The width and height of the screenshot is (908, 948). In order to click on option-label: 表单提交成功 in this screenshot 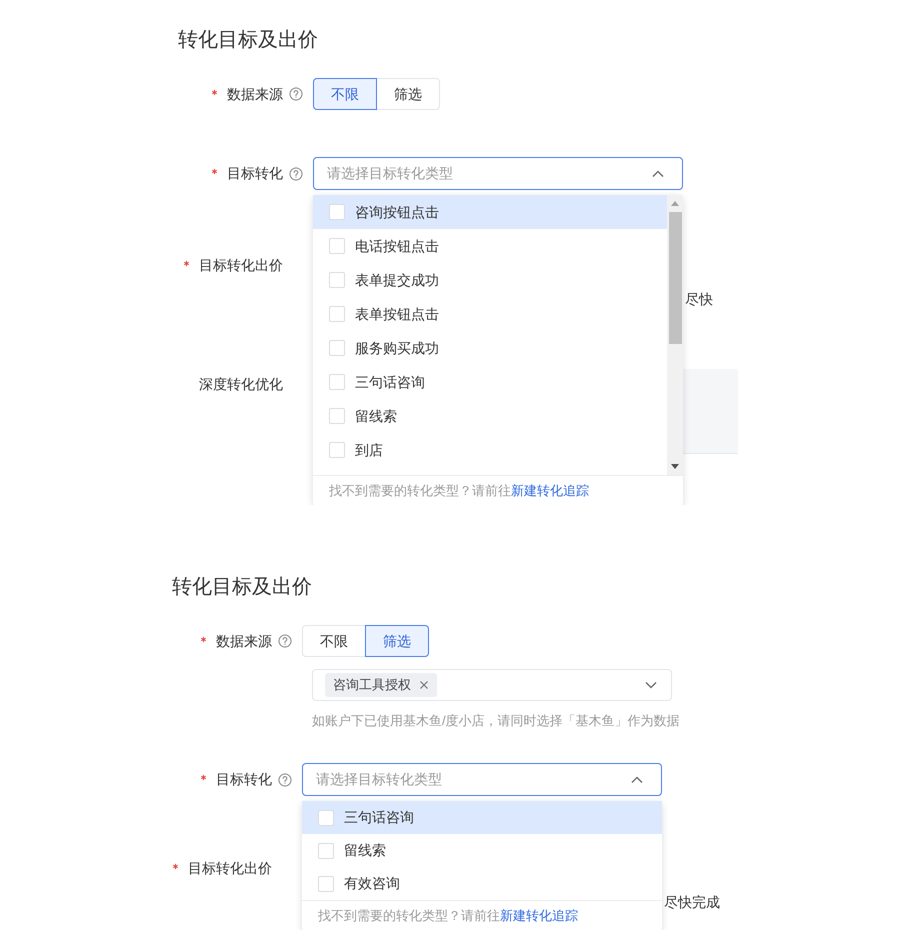, I will do `click(397, 280)`.